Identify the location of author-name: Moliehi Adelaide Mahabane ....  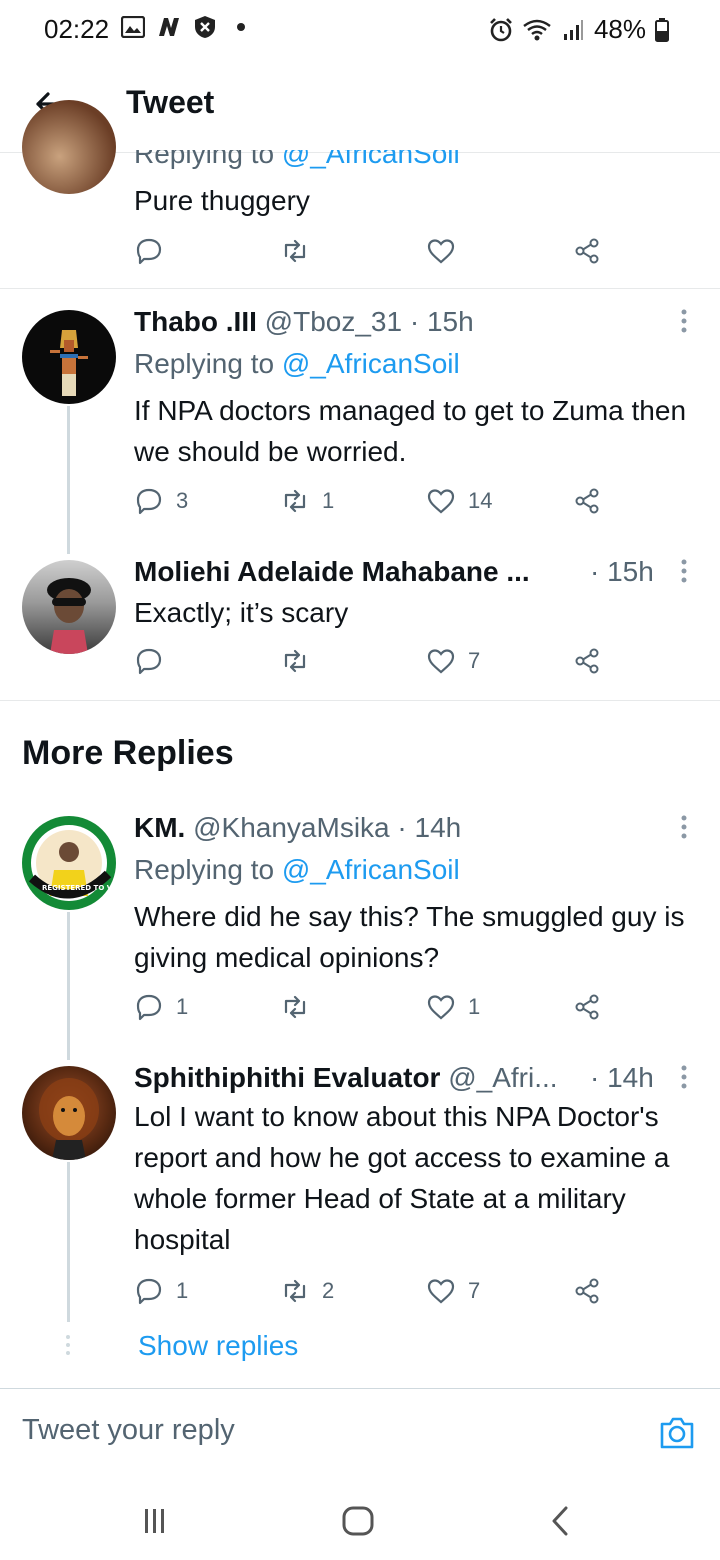
(332, 571).